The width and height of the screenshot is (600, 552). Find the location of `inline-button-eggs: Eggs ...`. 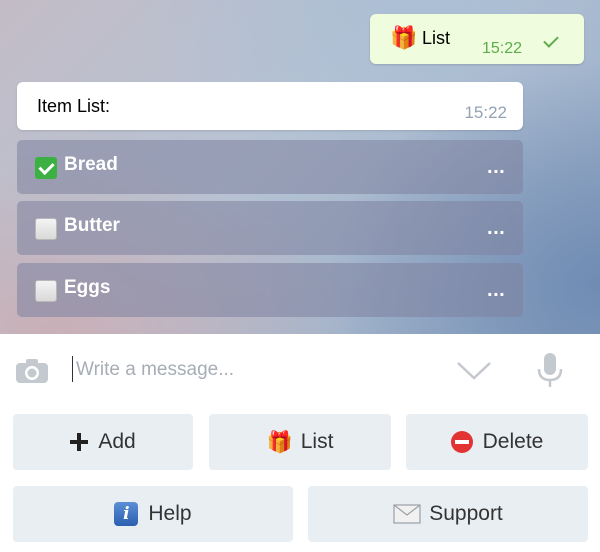

inline-button-eggs: Eggs ... is located at coordinates (270, 290).